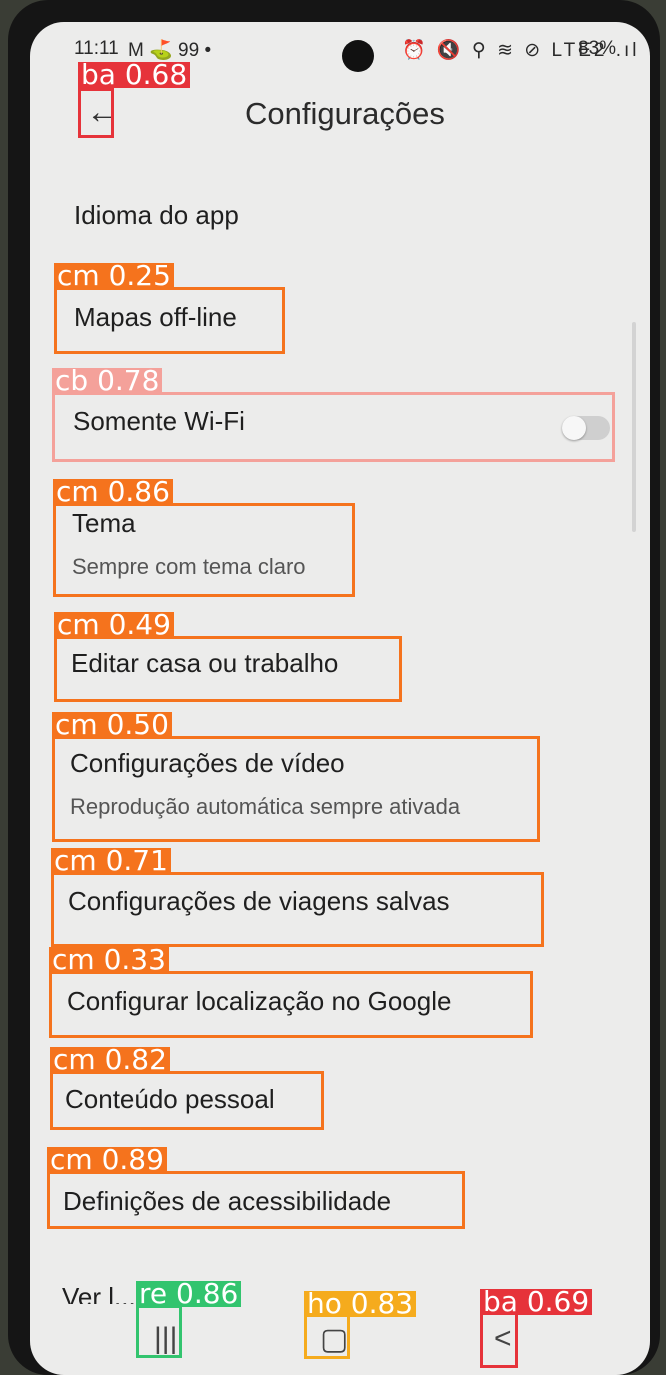 The height and width of the screenshot is (1375, 666). I want to click on detection-tag: cm 0.50, so click(112, 725).